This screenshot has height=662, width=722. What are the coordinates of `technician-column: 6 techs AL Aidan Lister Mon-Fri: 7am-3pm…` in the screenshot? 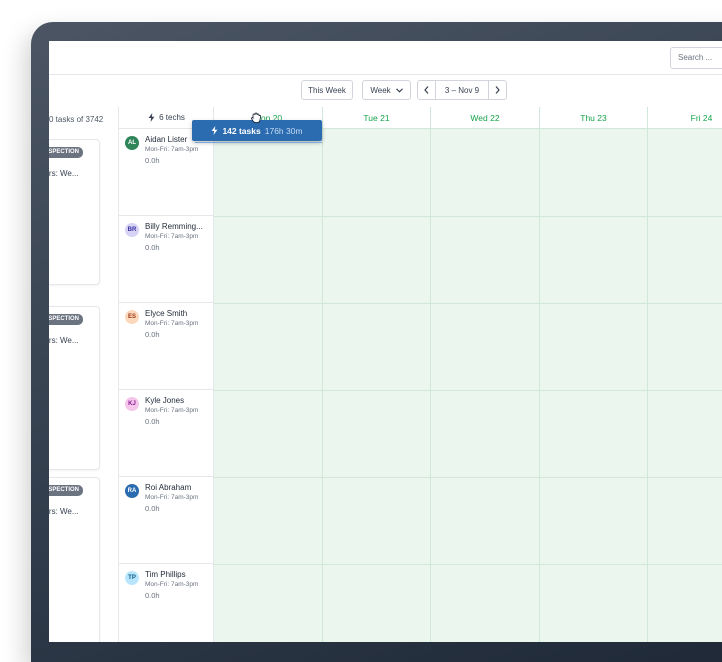 It's located at (166, 374).